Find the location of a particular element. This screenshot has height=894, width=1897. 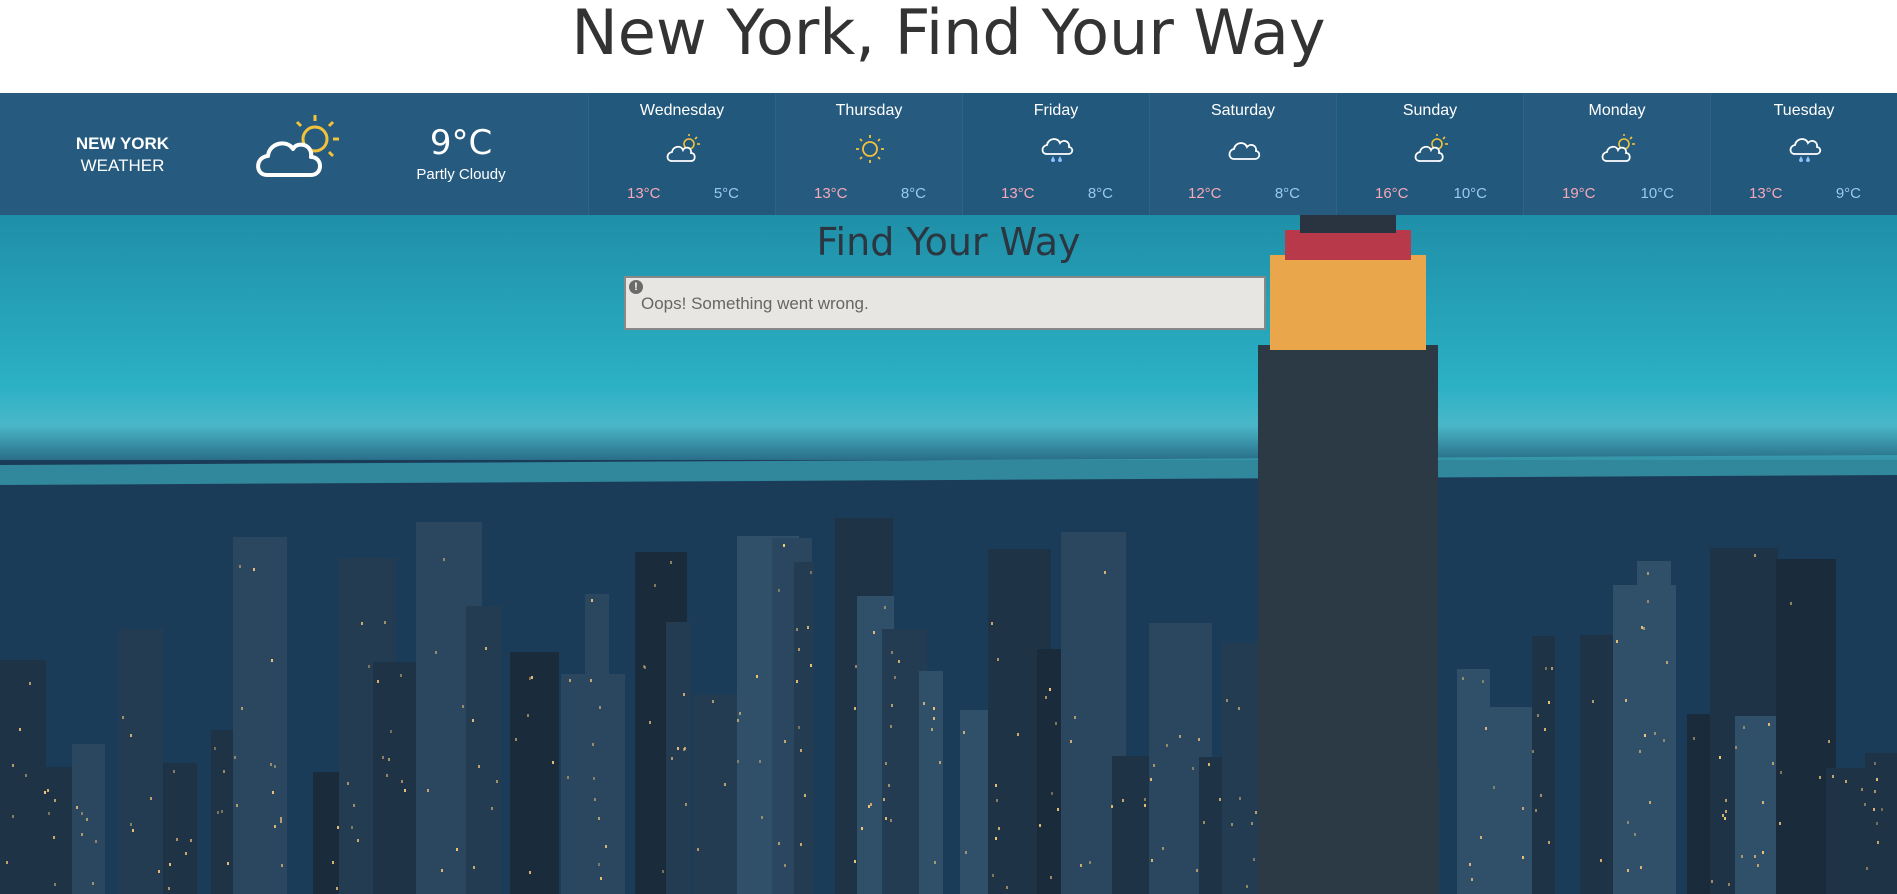

forecast-day: Sunday 16°C 10°C is located at coordinates (1429, 154).